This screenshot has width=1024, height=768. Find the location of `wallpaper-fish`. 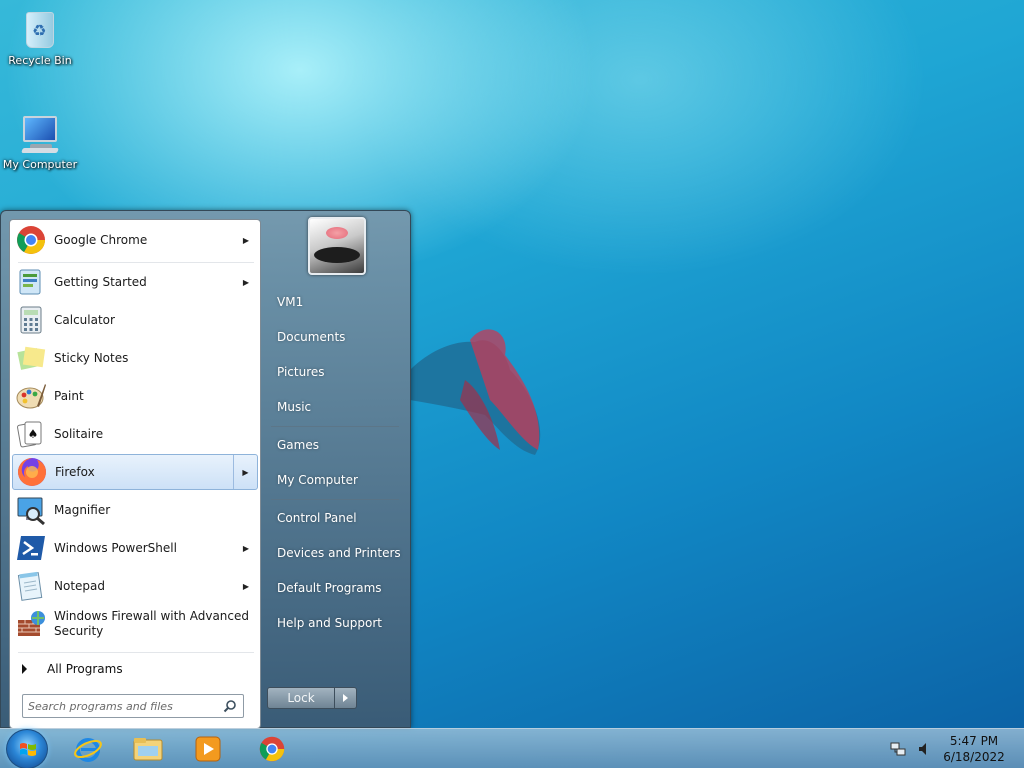

wallpaper-fish is located at coordinates (475, 392).